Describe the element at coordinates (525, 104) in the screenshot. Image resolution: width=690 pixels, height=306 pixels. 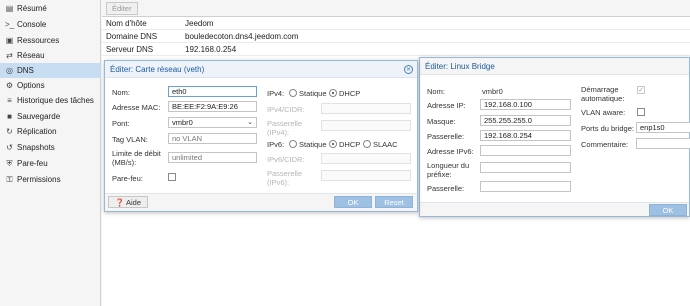
I see `bridge-ip-field: 192.168.0.100` at that location.